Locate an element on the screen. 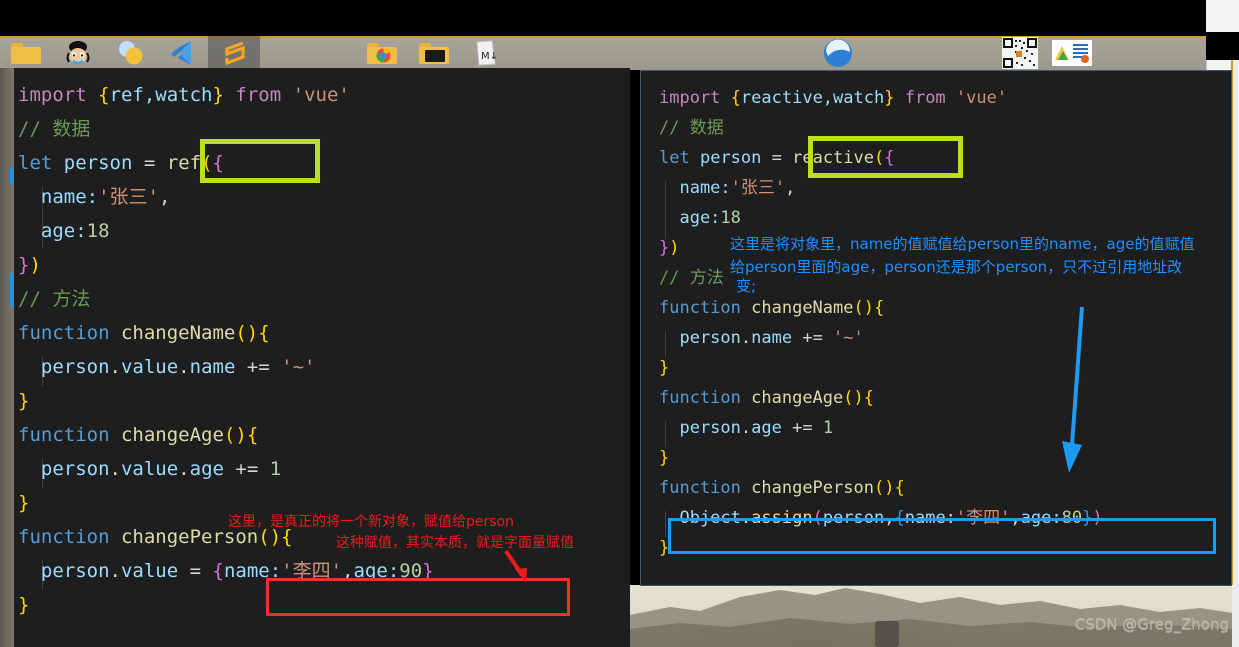 This screenshot has height=647, width=1239. code-line: person.value.age += 1 is located at coordinates (226, 469).